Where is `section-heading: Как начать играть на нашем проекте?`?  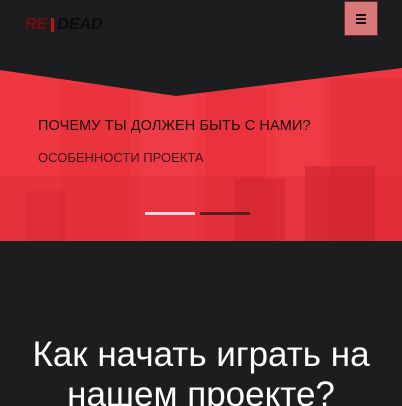 section-heading: Как начать играть на нашем проекте? is located at coordinates (201, 370).